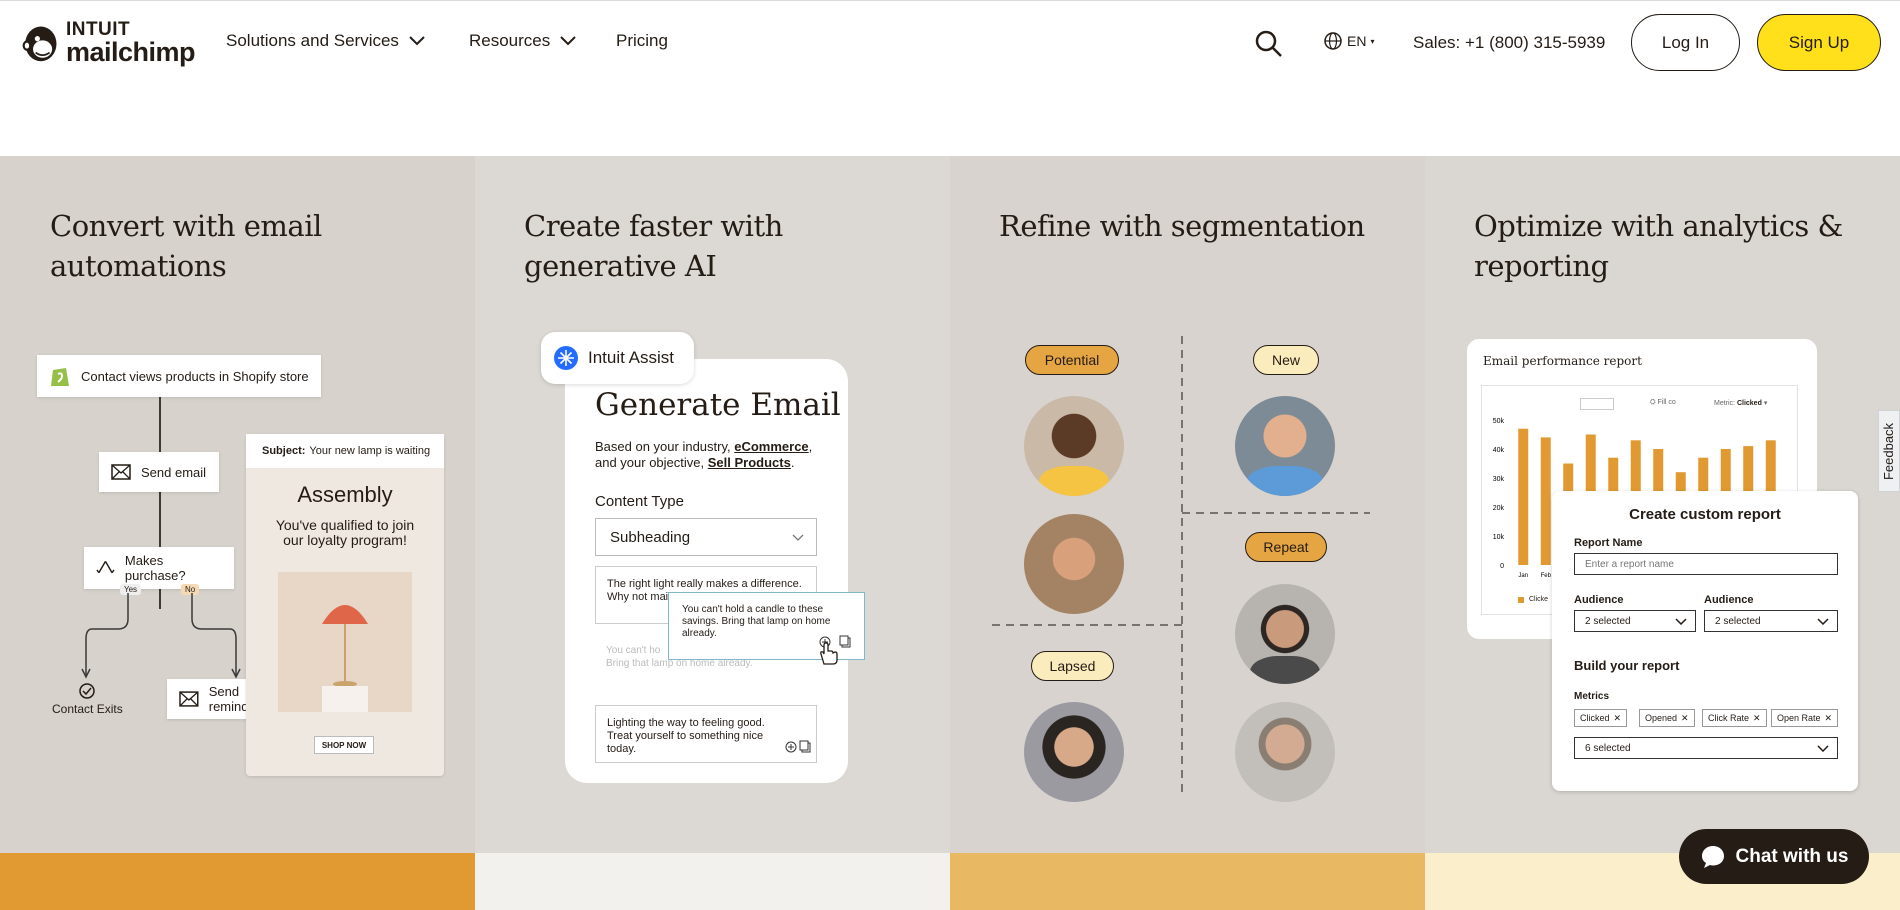 The image size is (1900, 910). I want to click on chevron-down-icon: ▾, so click(1765, 403).